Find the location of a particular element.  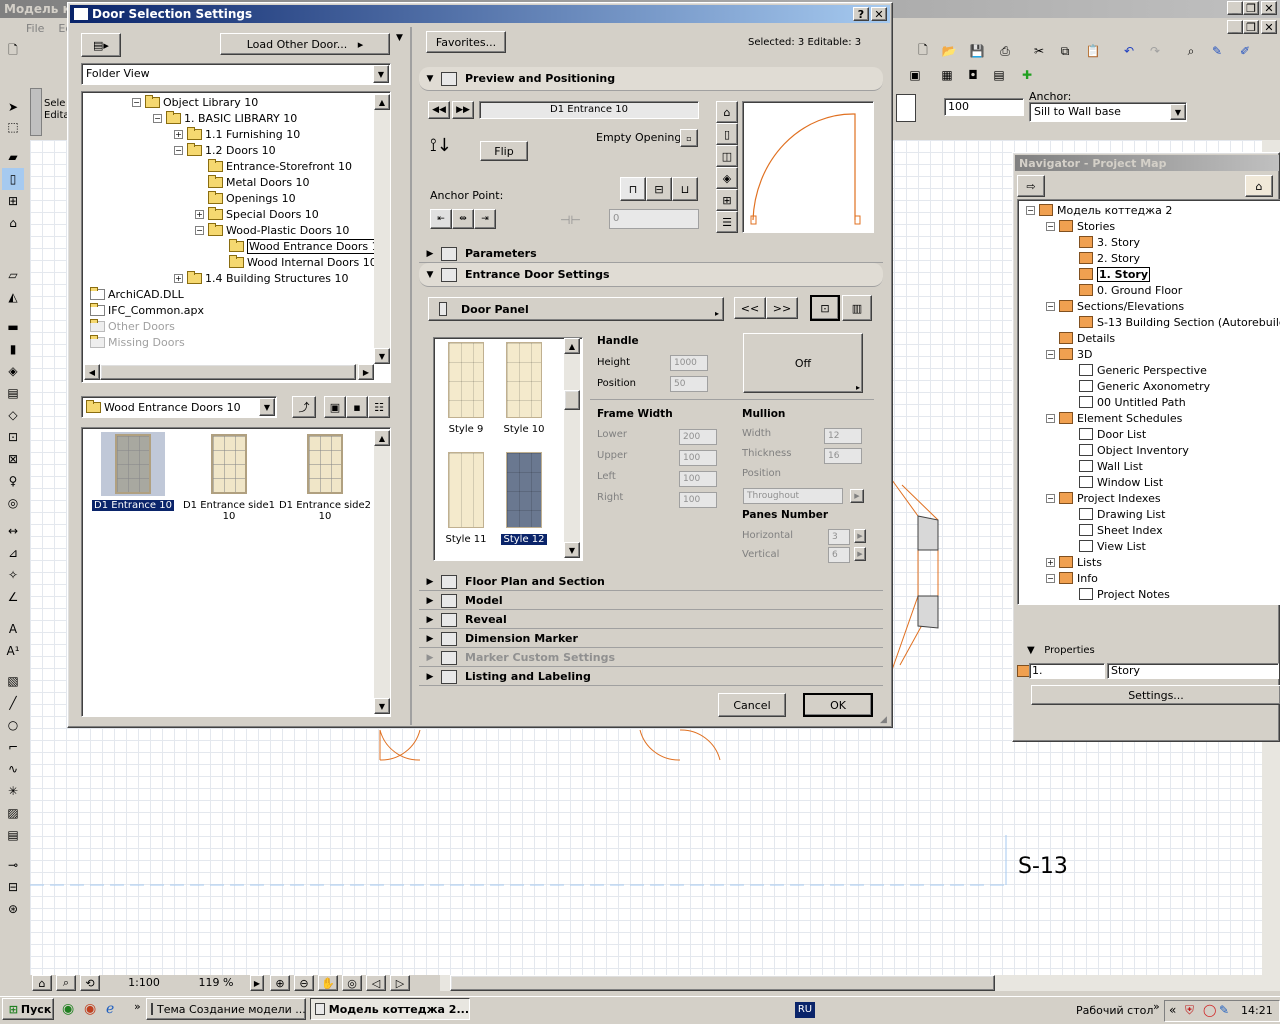

door-panel-select: Door Panel ▸ is located at coordinates (576, 309).